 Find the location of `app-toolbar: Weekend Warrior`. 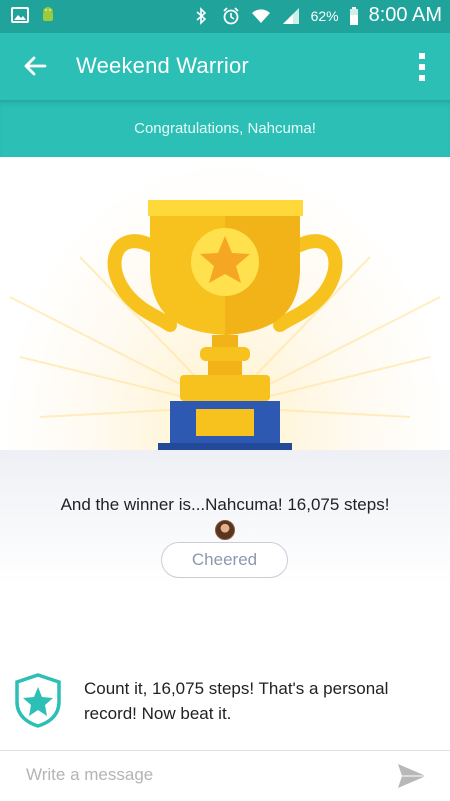

app-toolbar: Weekend Warrior is located at coordinates (225, 66).